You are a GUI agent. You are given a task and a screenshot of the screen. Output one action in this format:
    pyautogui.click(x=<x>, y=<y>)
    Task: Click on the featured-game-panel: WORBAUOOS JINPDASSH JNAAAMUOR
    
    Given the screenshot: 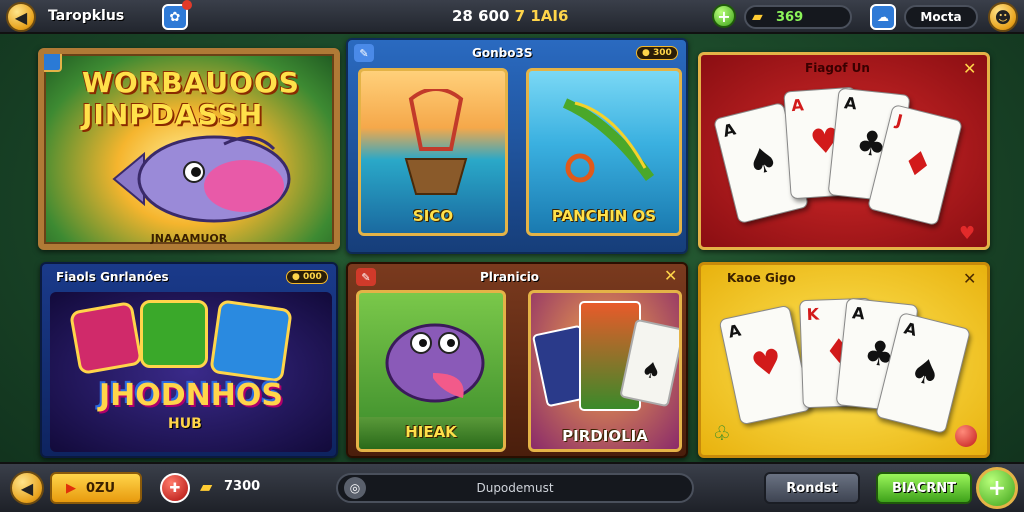 What is the action you would take?
    pyautogui.click(x=189, y=149)
    